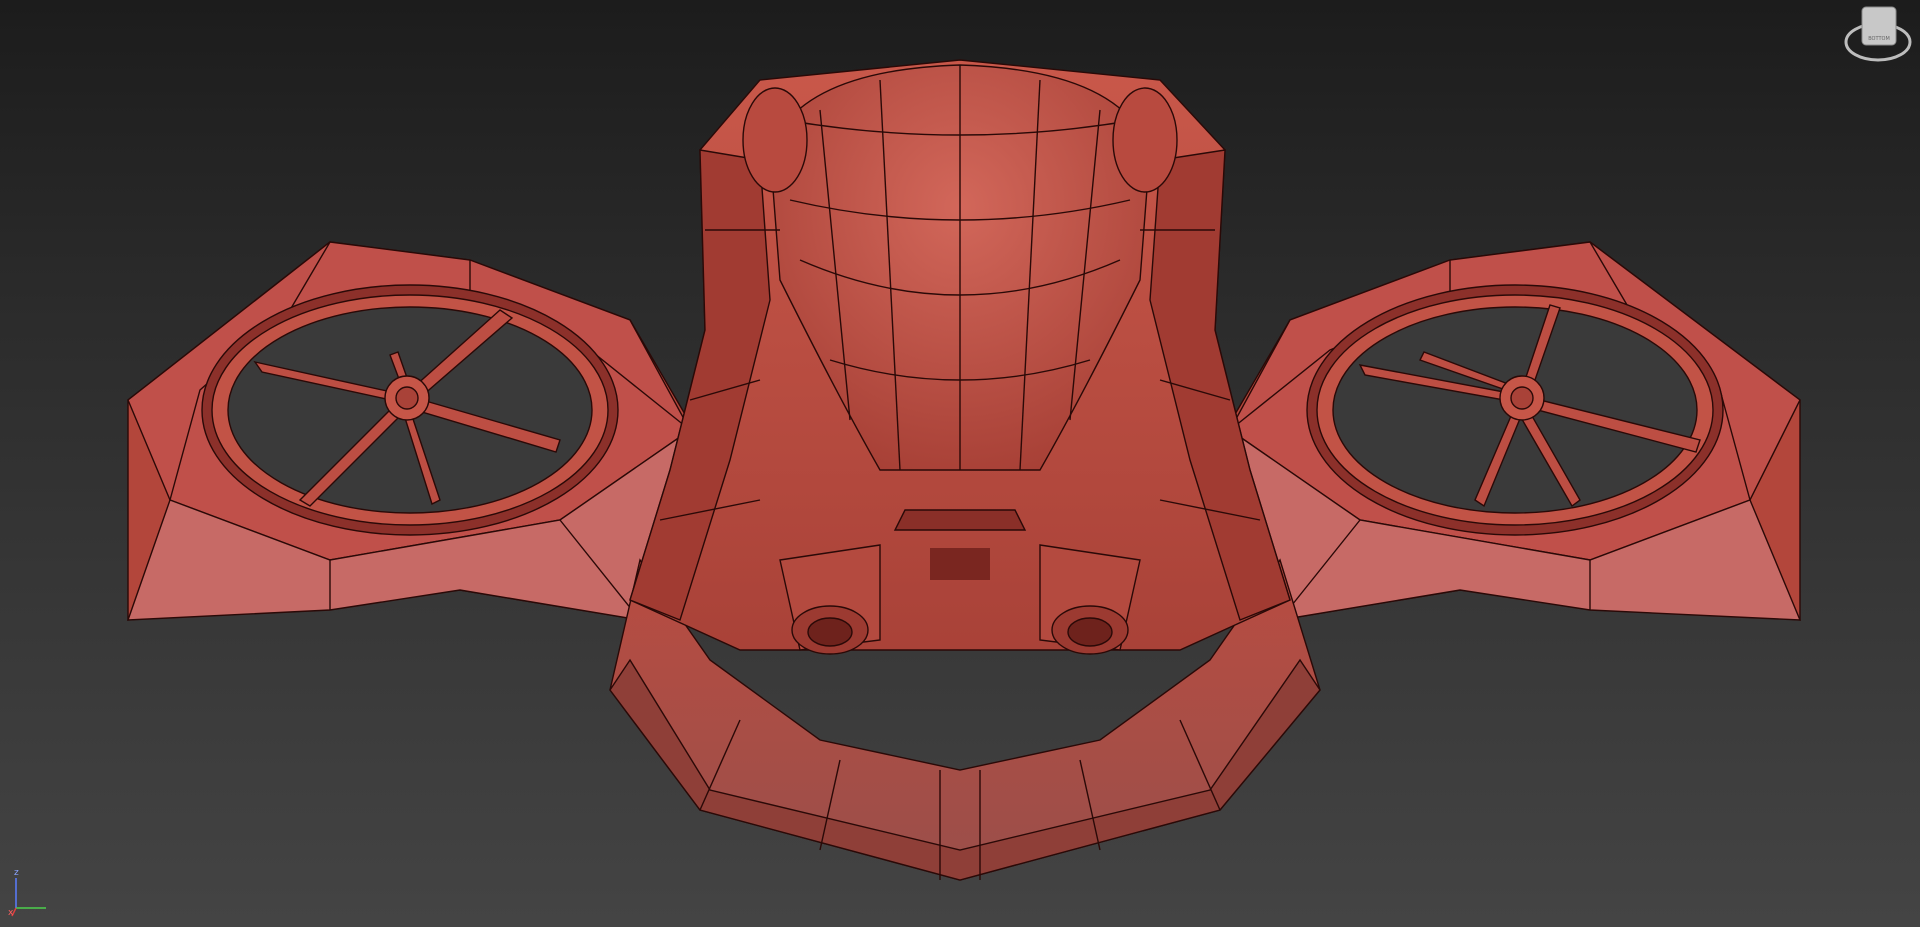 The width and height of the screenshot is (1920, 927). I want to click on viewcube-icon: BOTTOM, so click(1875, 40).